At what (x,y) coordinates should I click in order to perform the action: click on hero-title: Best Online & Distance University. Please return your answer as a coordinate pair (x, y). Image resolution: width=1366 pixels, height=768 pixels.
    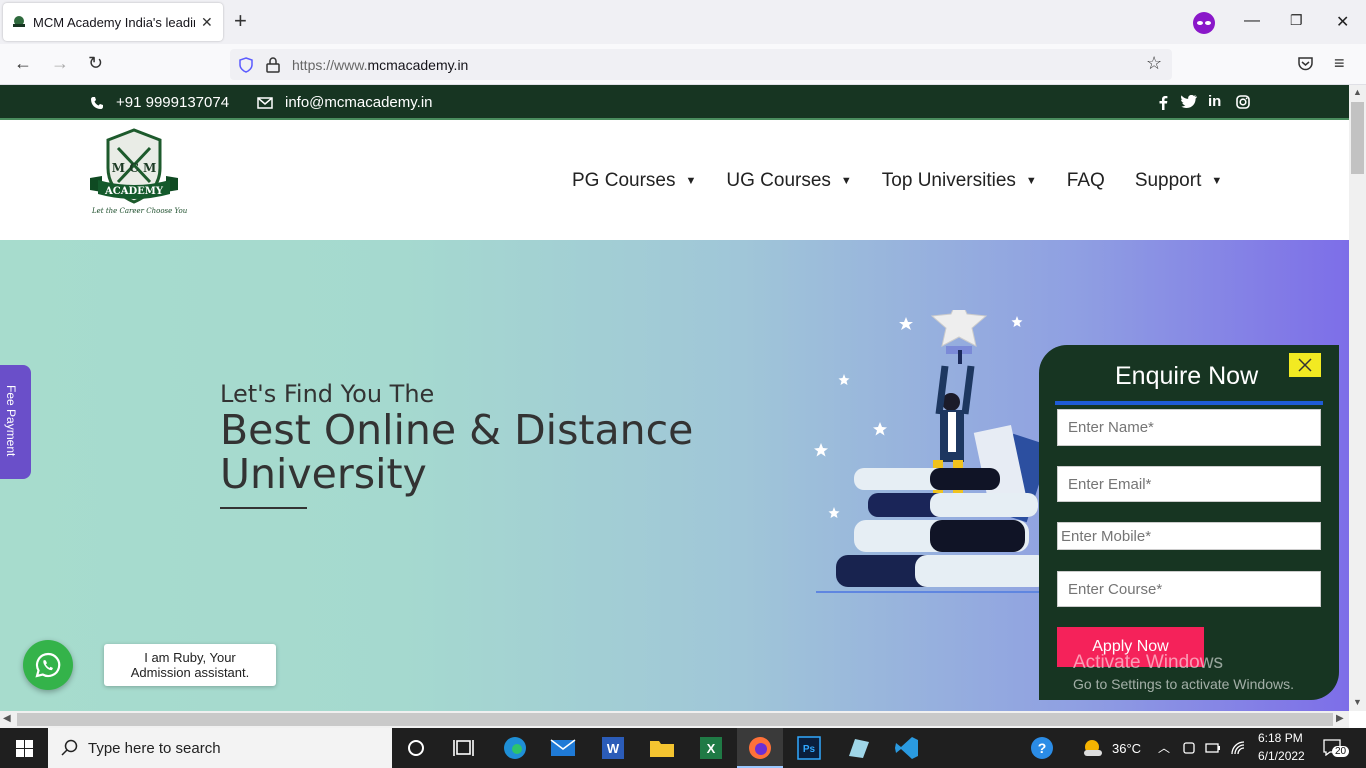
    Looking at the image, I should click on (457, 452).